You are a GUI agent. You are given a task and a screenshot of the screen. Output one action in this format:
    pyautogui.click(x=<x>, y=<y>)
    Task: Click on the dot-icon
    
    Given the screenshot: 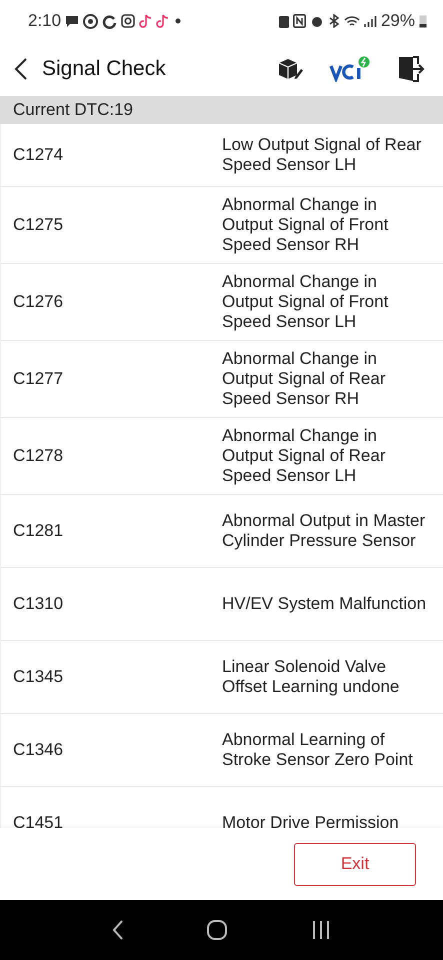 What is the action you would take?
    pyautogui.click(x=178, y=21)
    